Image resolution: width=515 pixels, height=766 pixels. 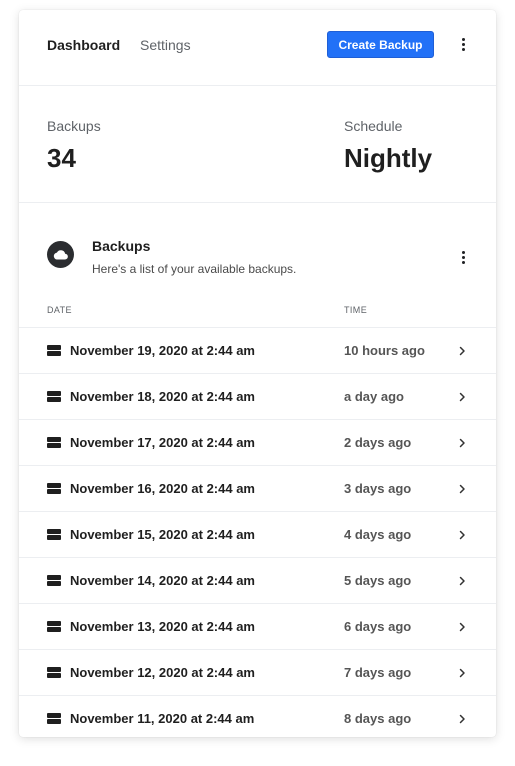 I want to click on section-title: Backups, so click(x=121, y=246).